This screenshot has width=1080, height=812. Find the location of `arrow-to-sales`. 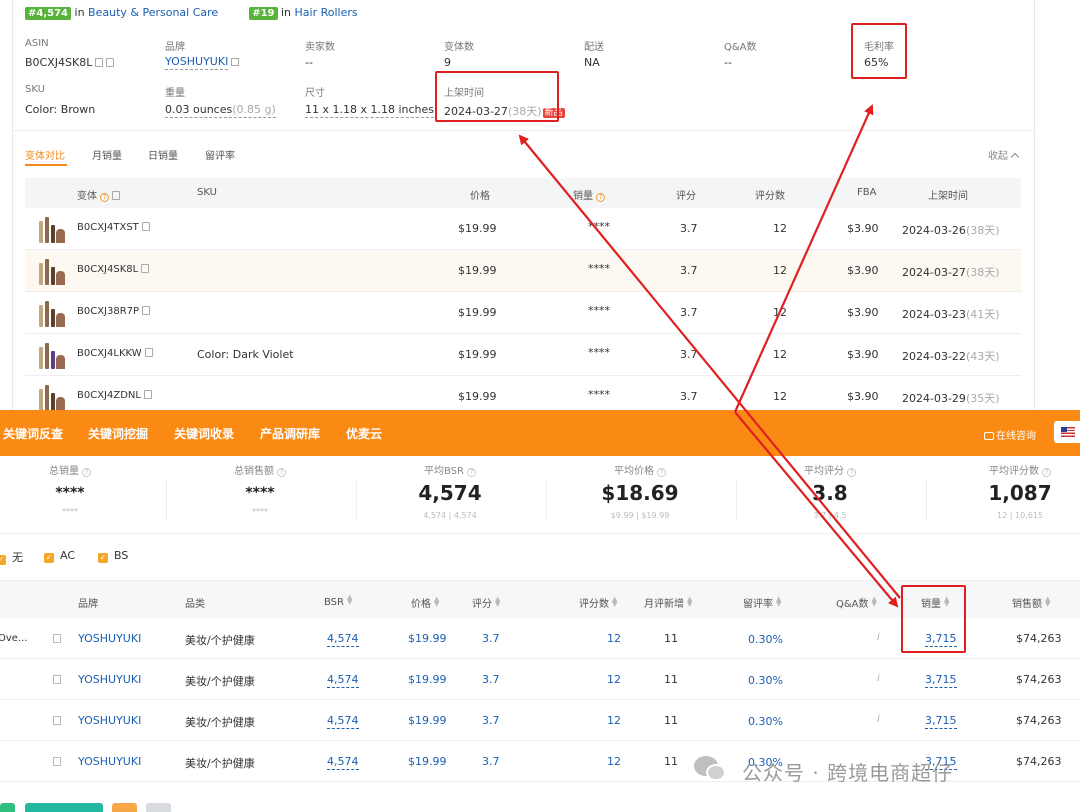

arrow-to-sales is located at coordinates (816, 509).